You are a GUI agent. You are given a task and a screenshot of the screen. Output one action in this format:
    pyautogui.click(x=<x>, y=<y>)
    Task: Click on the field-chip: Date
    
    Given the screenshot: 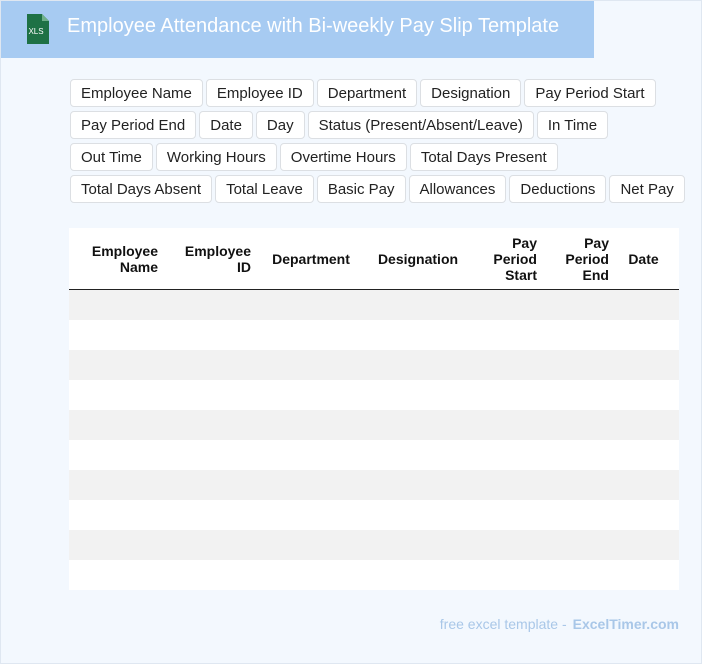 What is the action you would take?
    pyautogui.click(x=226, y=125)
    